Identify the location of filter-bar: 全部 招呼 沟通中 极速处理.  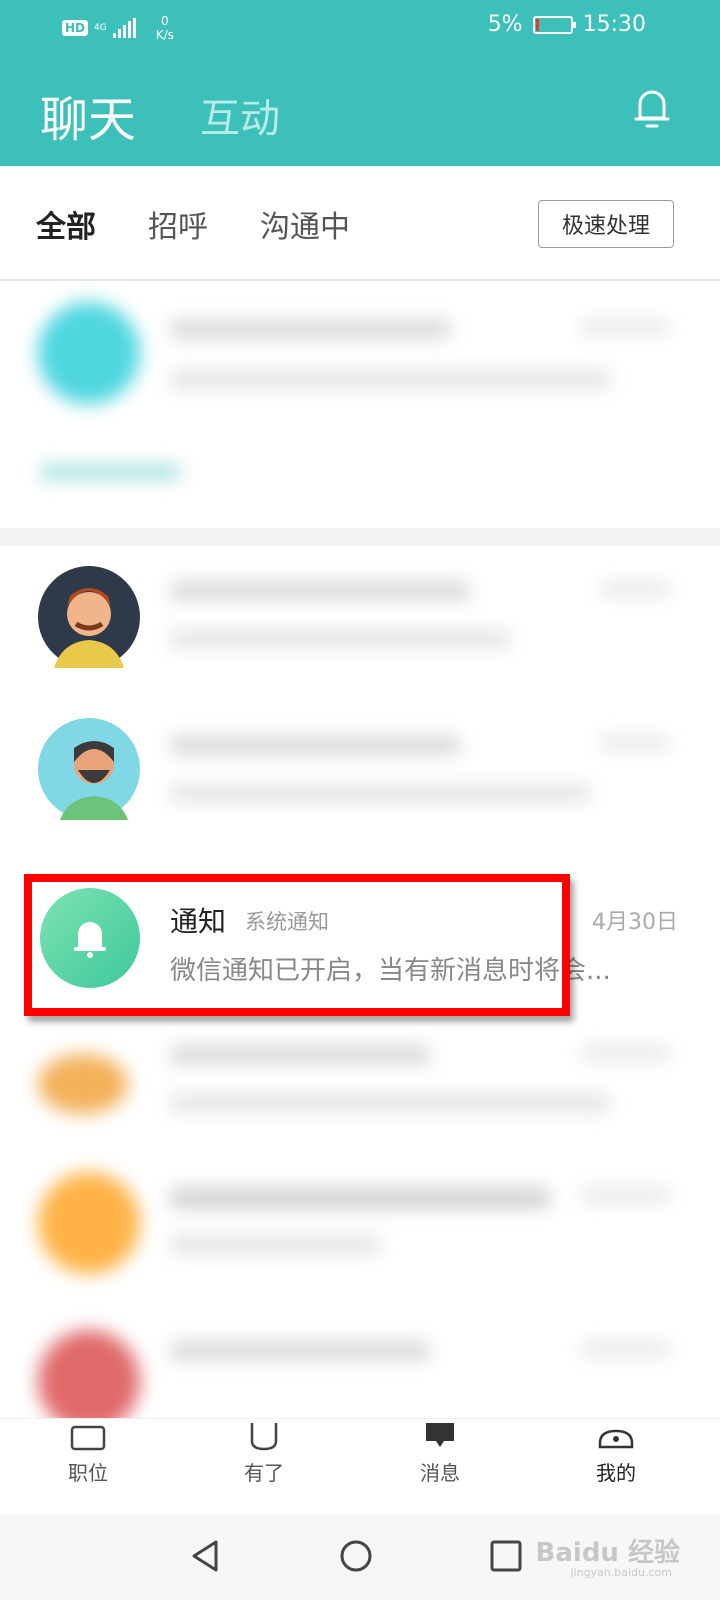
(360, 223).